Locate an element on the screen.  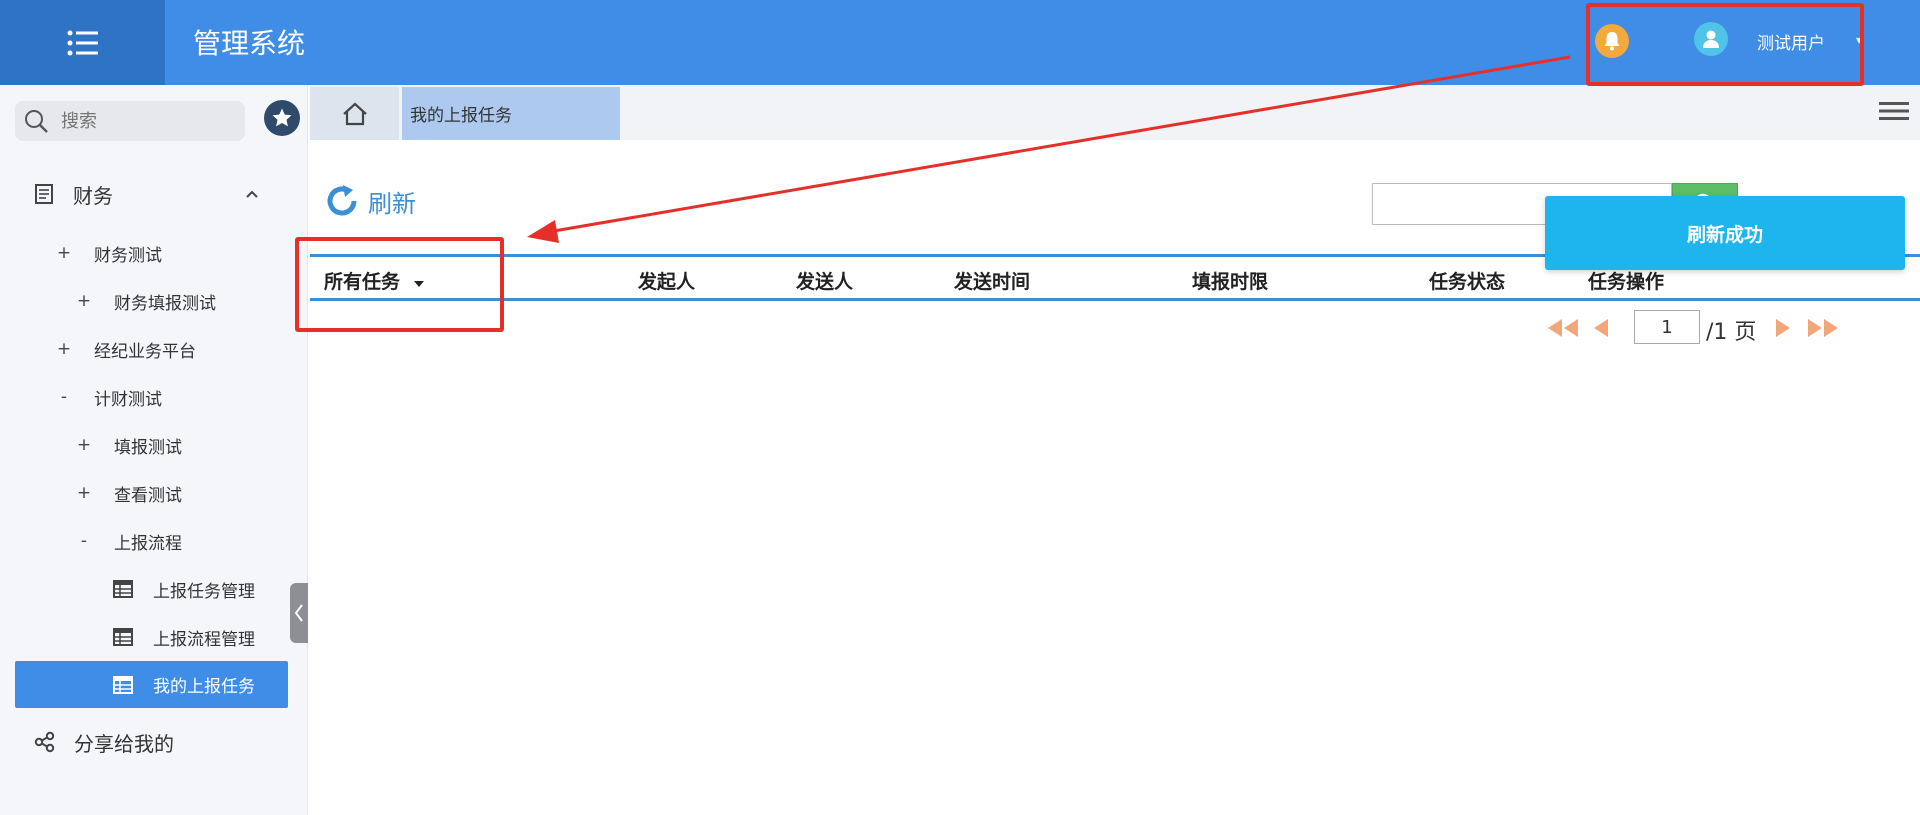
sidebar-item-label: 计财测试 is located at coordinates (128, 399).